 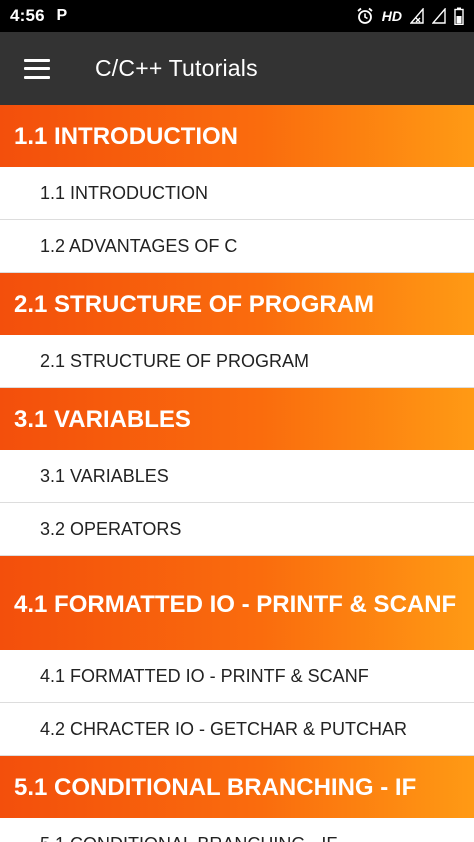 I want to click on status-icons: HD, so click(x=410, y=16).